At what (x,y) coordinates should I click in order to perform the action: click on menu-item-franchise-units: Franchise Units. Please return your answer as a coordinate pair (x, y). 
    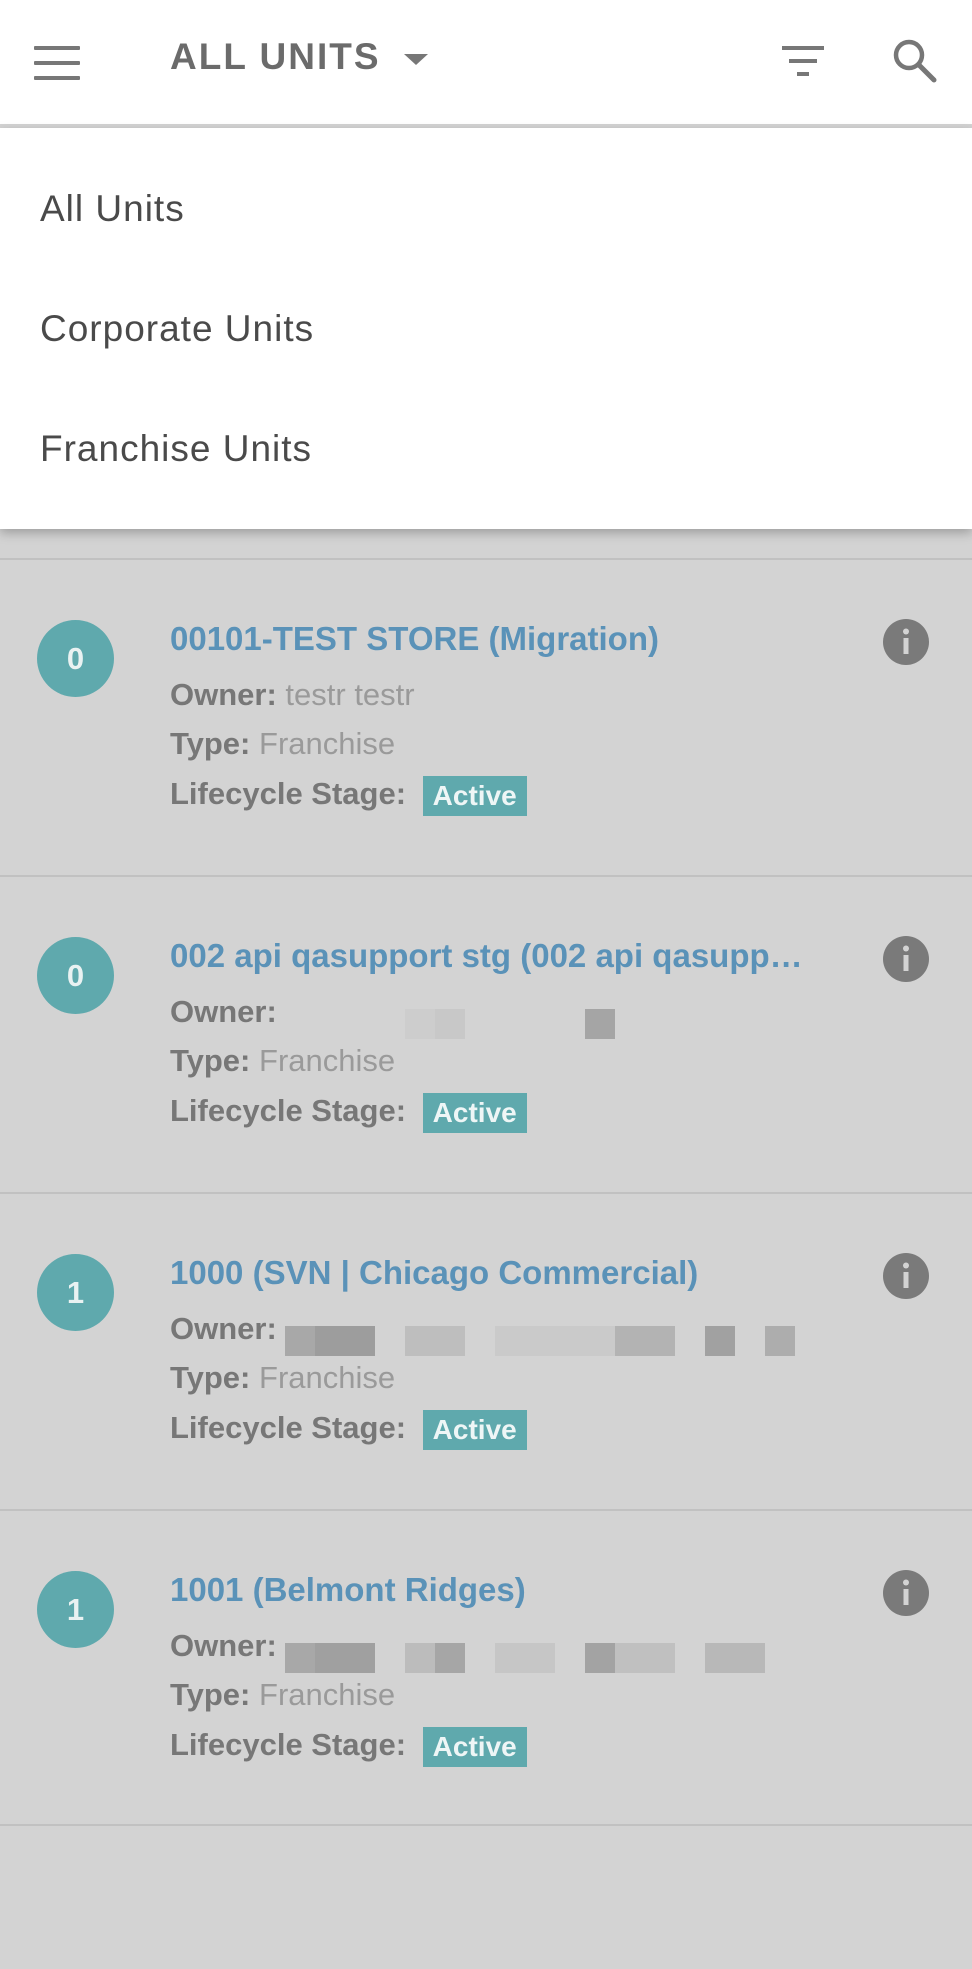
    Looking at the image, I should click on (176, 449).